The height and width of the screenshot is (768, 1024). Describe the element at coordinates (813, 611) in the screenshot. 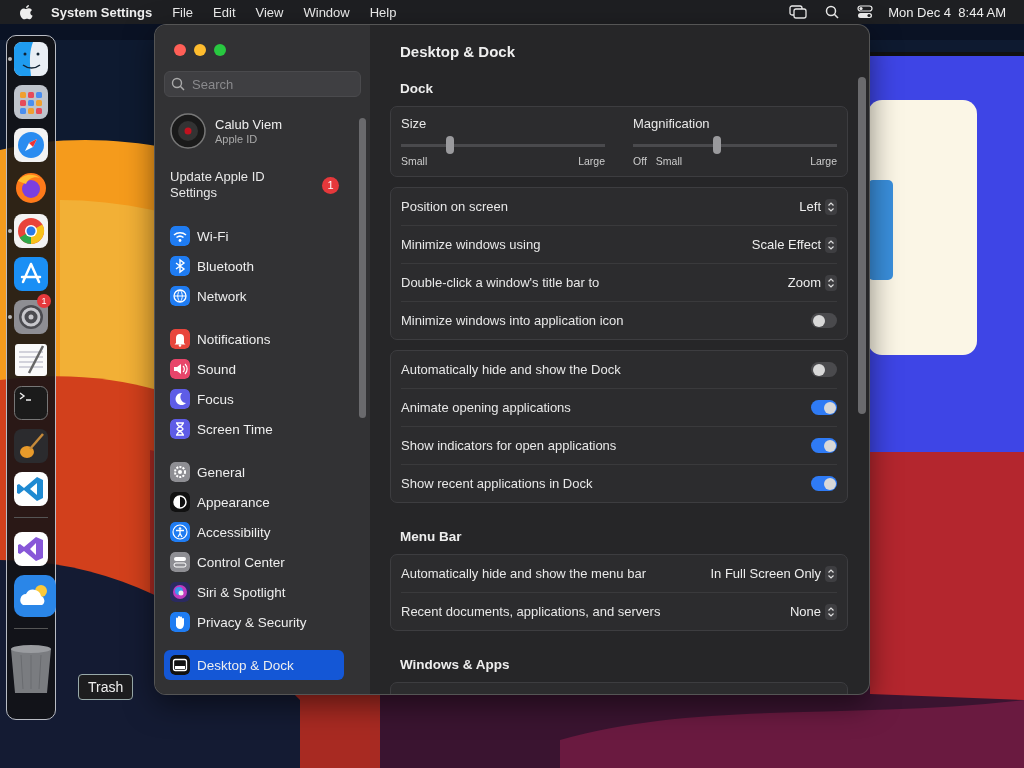

I see `popup-button: None` at that location.